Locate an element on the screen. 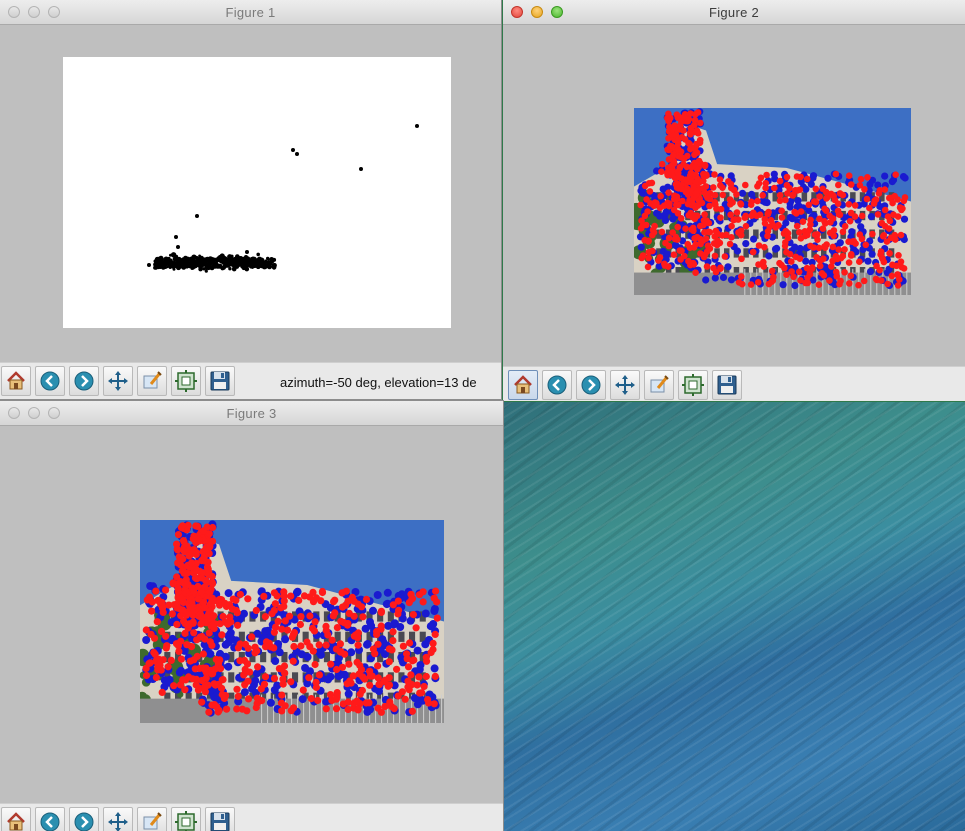 Image resolution: width=965 pixels, height=831 pixels. home-icon is located at coordinates (16, 381).